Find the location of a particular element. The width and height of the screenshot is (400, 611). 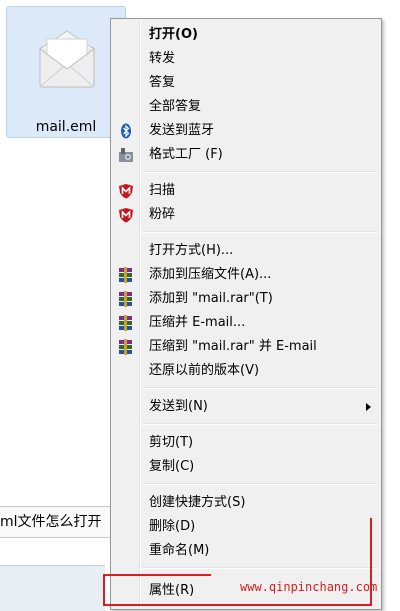

file-item-mail-eml: mail.eml is located at coordinates (66, 72).